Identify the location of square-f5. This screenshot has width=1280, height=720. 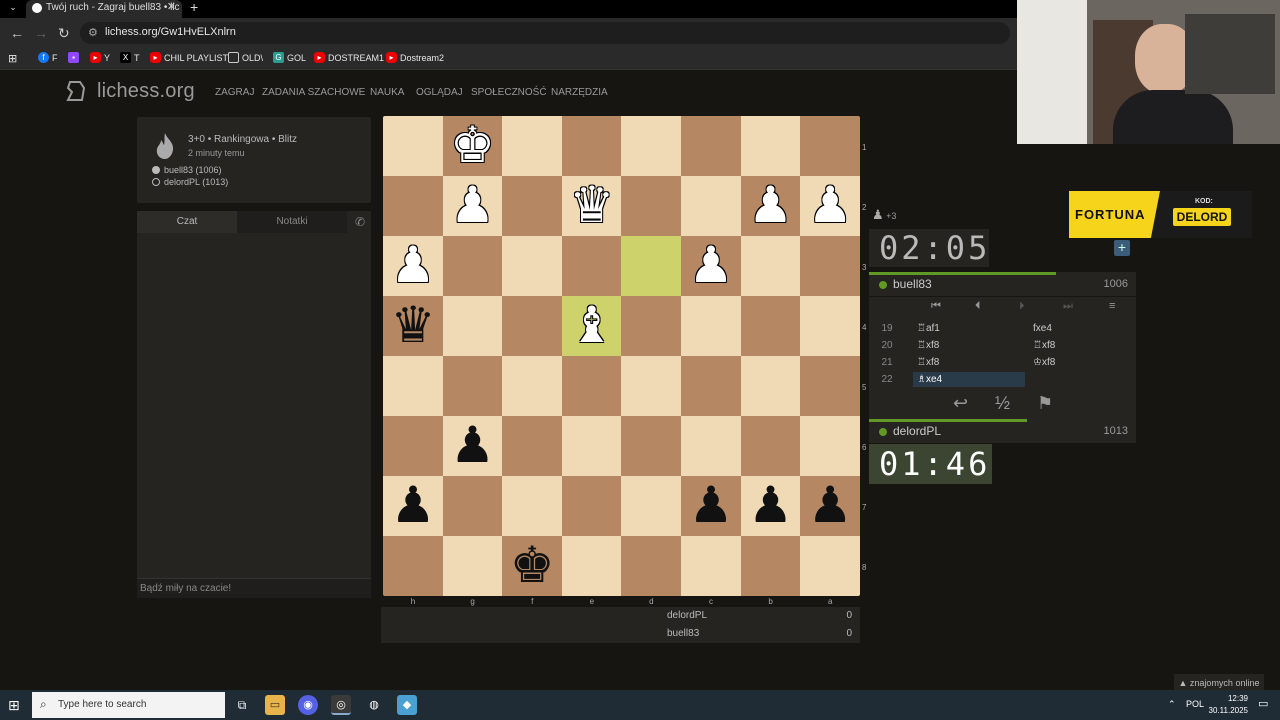
(532, 386).